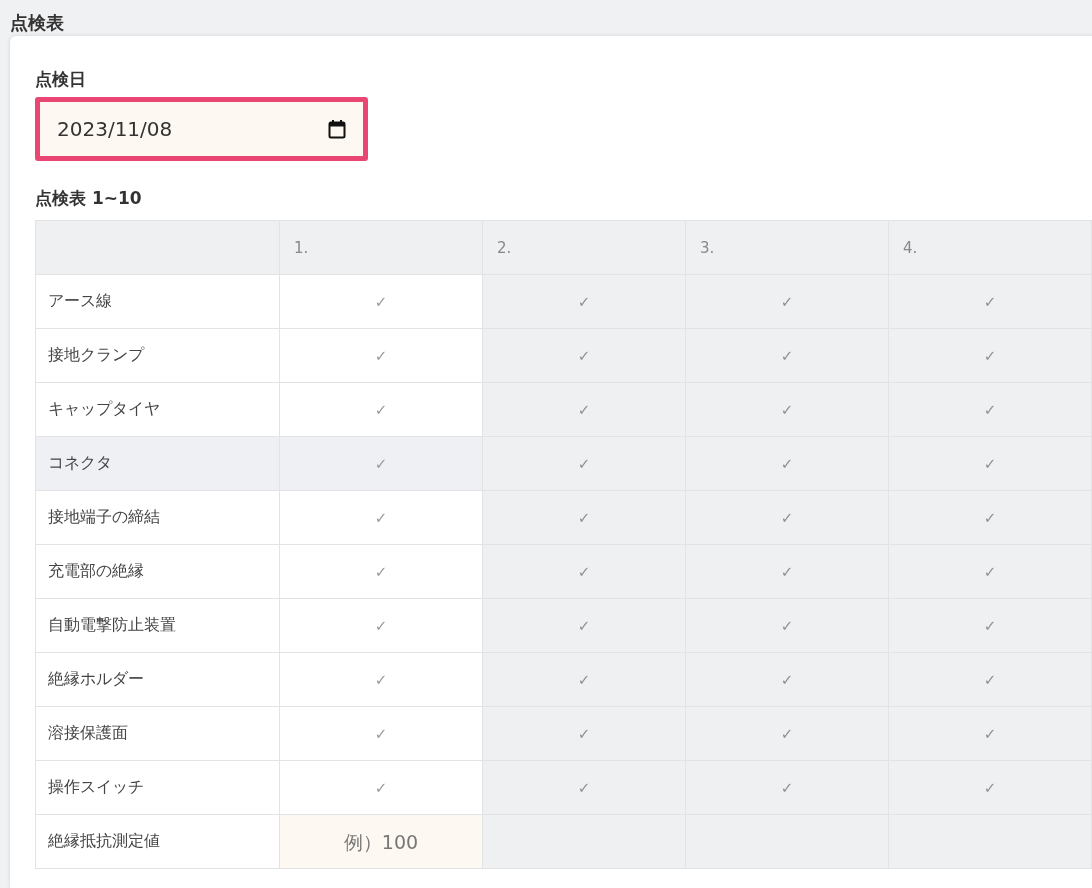 The width and height of the screenshot is (1092, 888). What do you see at coordinates (337, 129) in the screenshot?
I see `calendar-icon` at bounding box center [337, 129].